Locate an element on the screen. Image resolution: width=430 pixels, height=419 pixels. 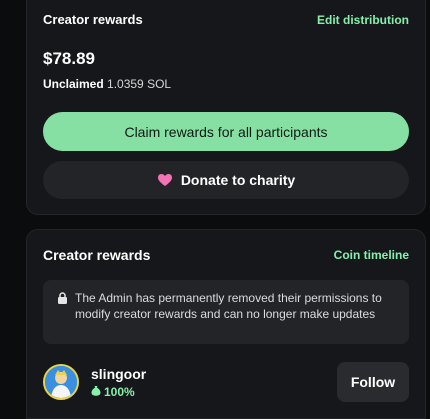
edit-distribution-link: Edit distribution is located at coordinates (363, 20).